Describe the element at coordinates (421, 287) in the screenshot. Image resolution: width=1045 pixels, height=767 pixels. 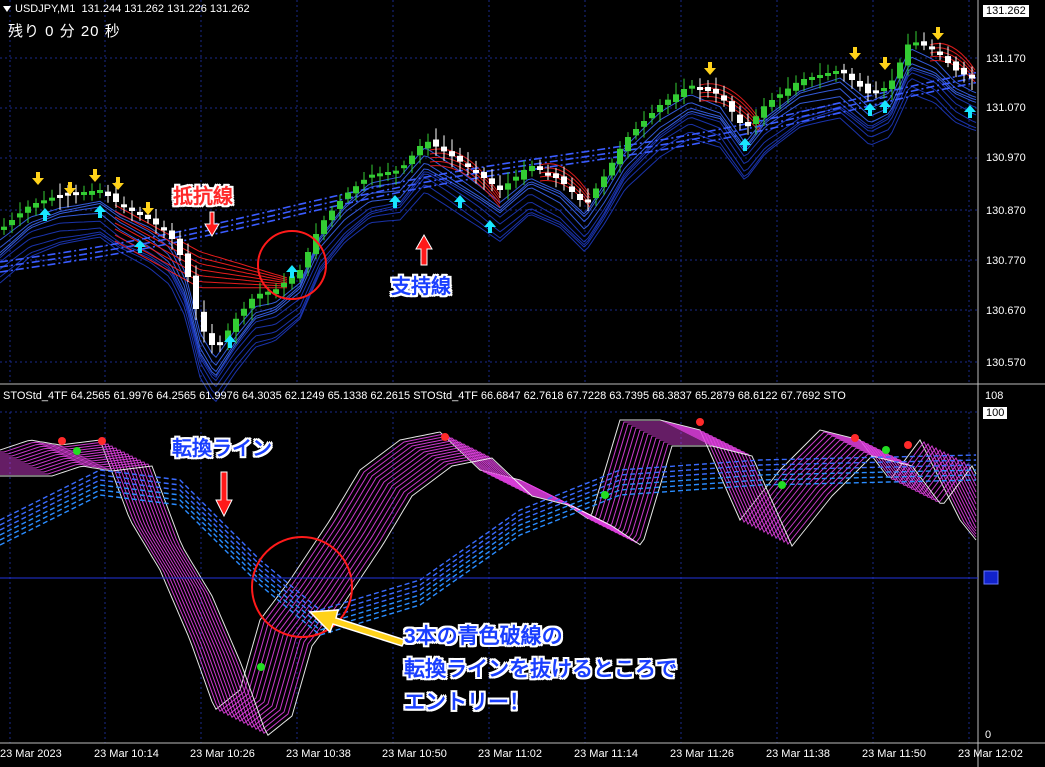
I see `support-annotation: 支持線` at that location.